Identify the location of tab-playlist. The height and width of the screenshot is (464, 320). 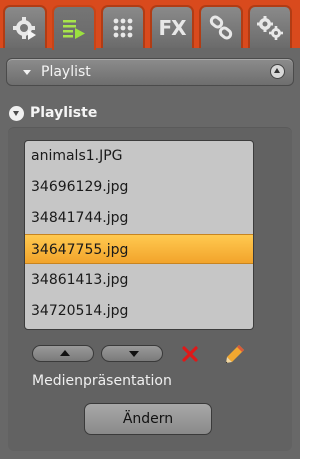
(74, 27).